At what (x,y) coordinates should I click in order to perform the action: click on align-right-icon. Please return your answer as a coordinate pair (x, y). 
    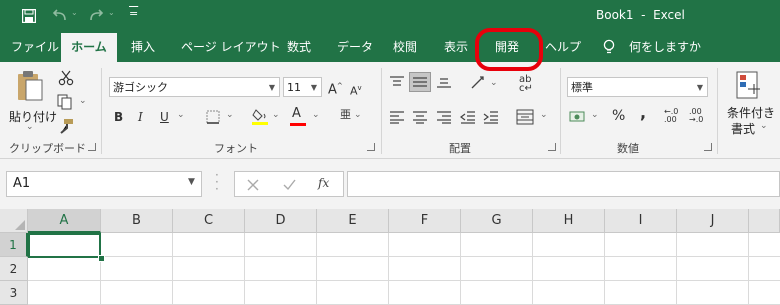
    Looking at the image, I should click on (444, 117).